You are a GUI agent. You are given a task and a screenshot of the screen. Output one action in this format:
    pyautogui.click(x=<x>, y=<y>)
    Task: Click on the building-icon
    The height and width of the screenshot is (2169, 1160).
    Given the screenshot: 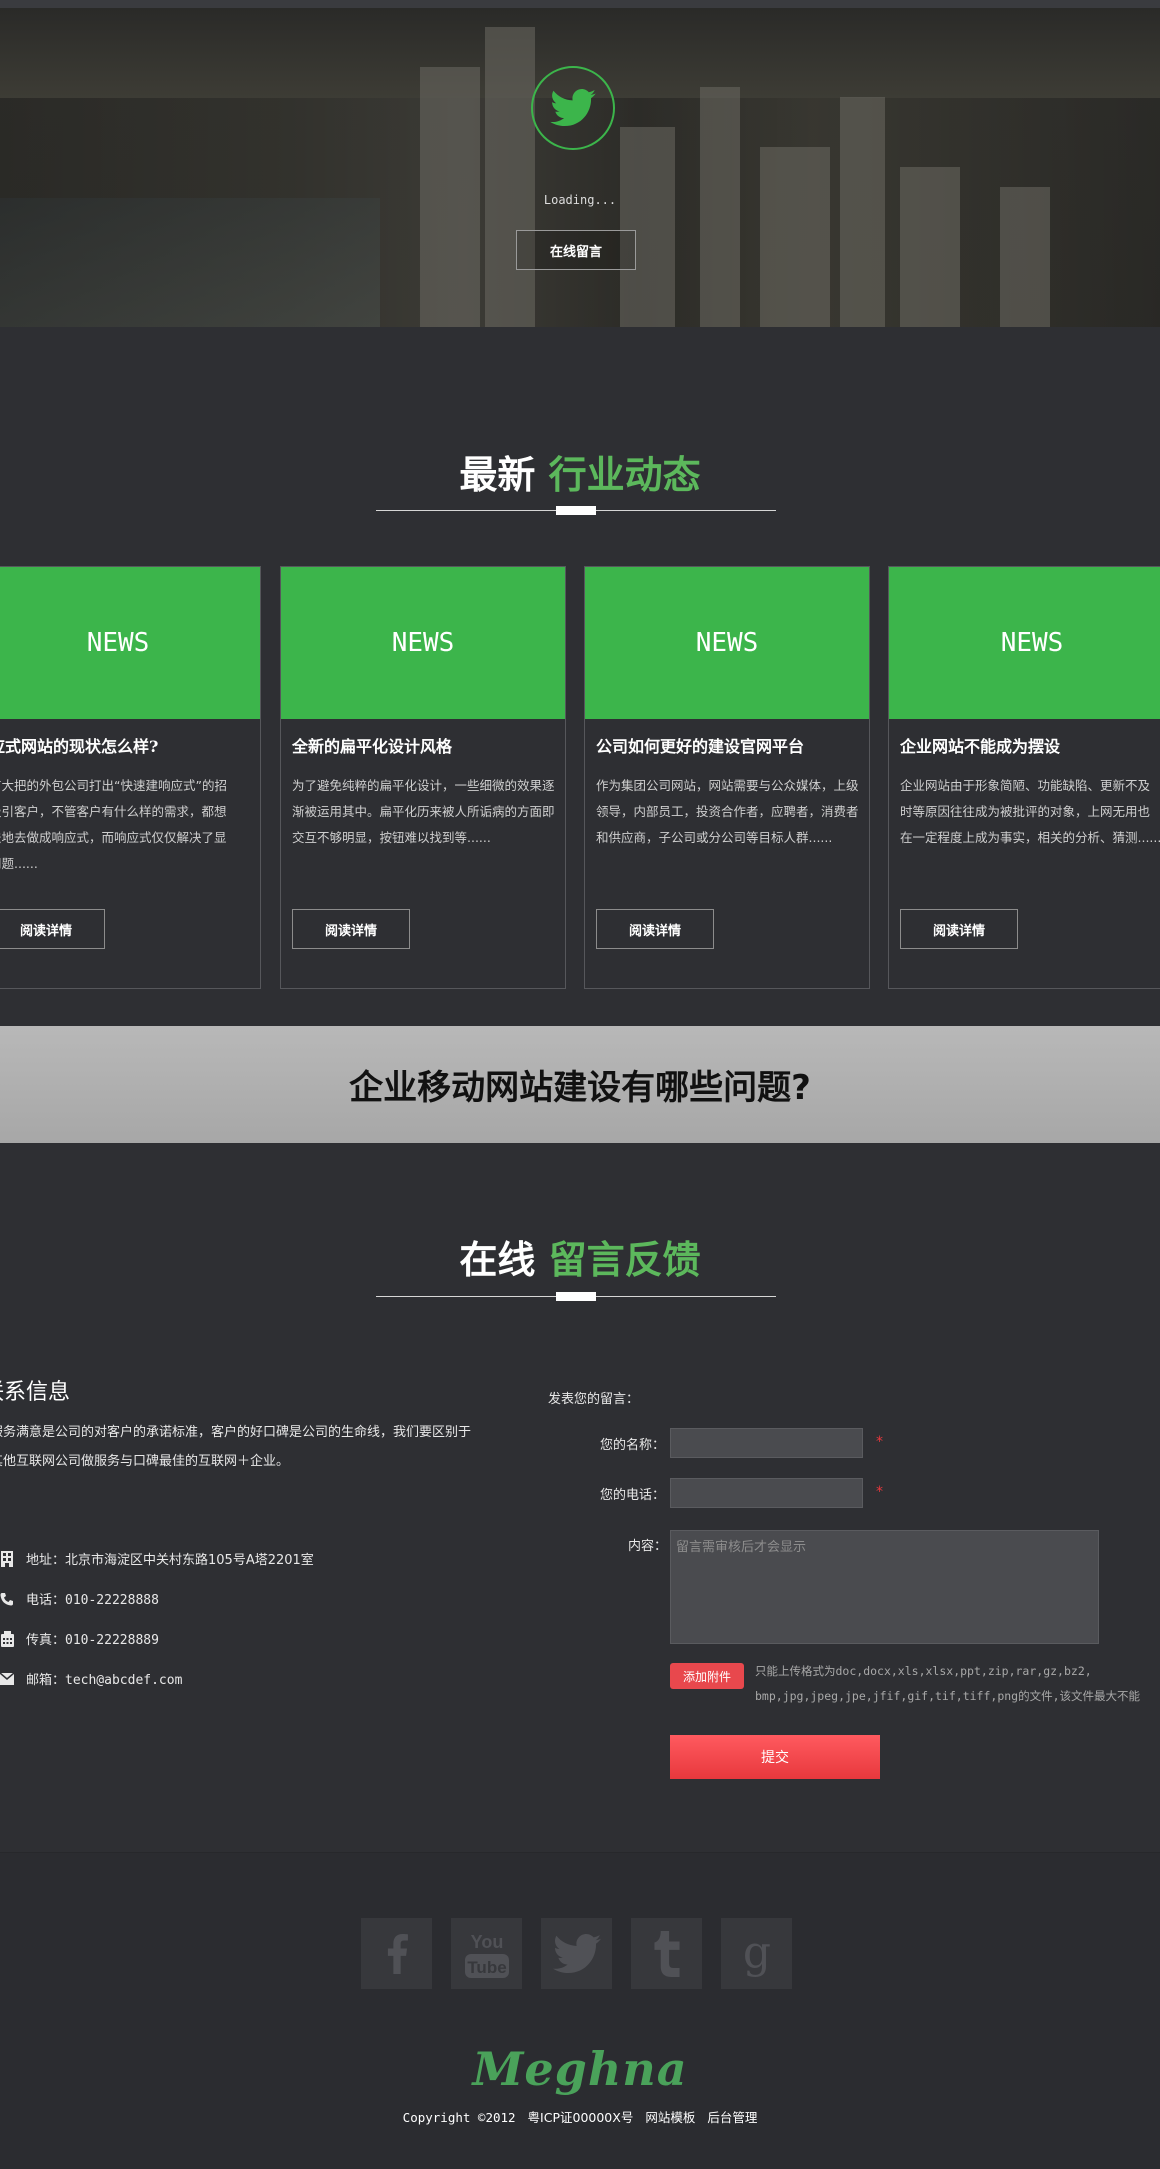 What is the action you would take?
    pyautogui.click(x=7, y=1559)
    